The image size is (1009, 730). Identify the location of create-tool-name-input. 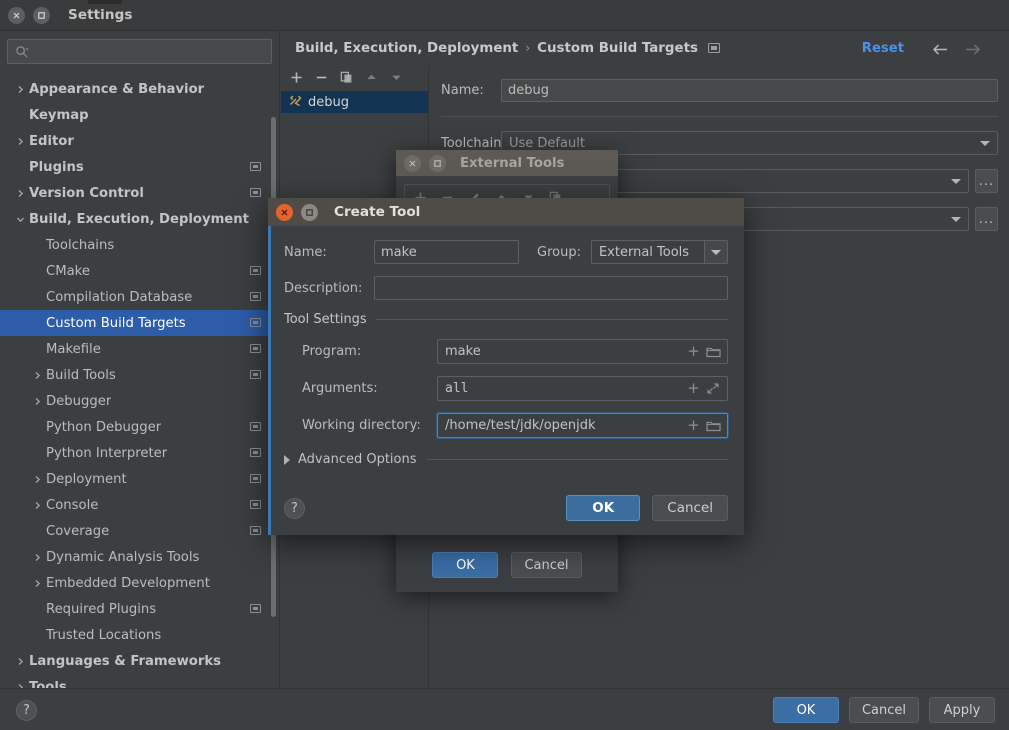
(446, 252).